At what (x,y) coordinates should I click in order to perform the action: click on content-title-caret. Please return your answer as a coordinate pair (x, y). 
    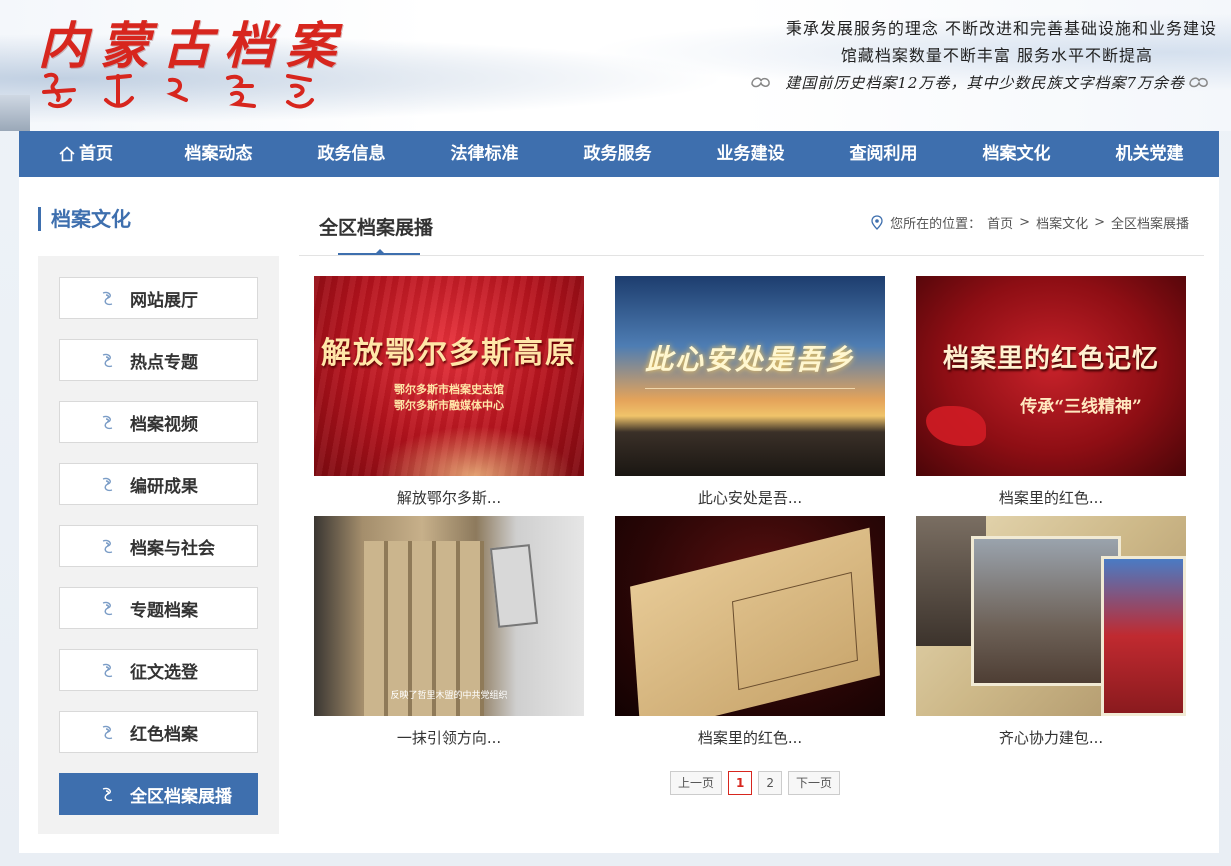
    Looking at the image, I should click on (380, 251).